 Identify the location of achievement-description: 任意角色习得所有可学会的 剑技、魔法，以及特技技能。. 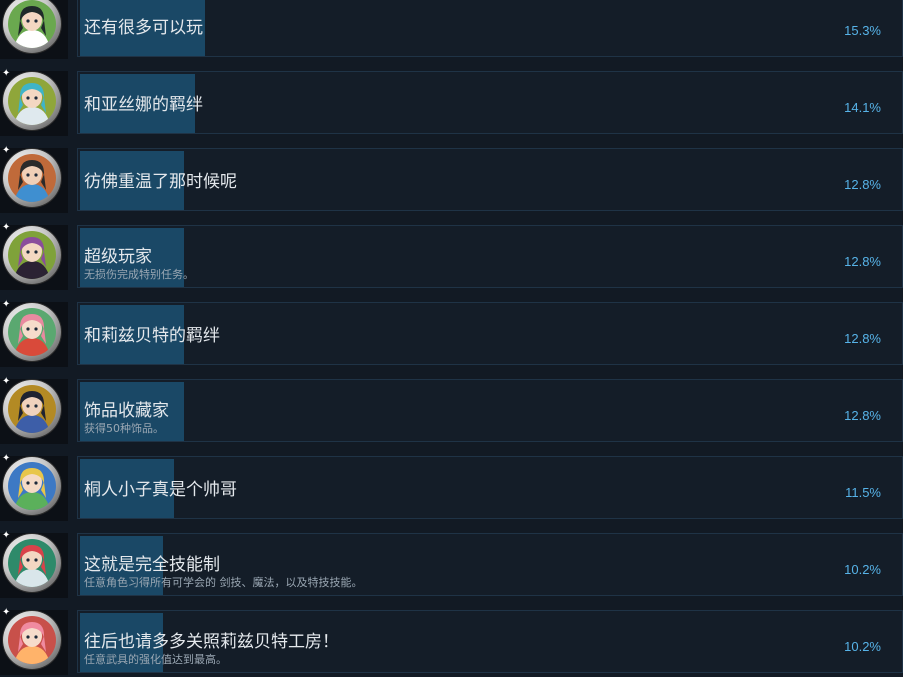
(223, 582).